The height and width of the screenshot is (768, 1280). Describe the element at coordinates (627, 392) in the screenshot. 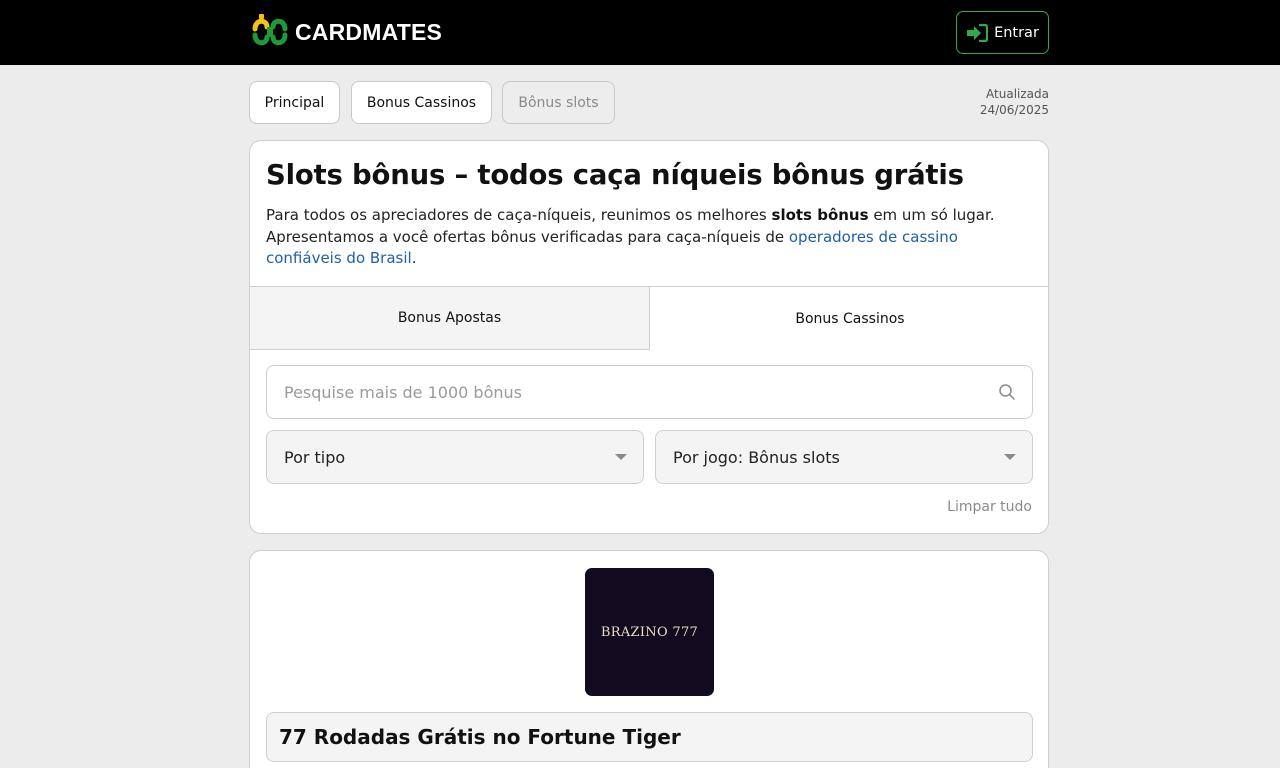

I see `search-input` at that location.